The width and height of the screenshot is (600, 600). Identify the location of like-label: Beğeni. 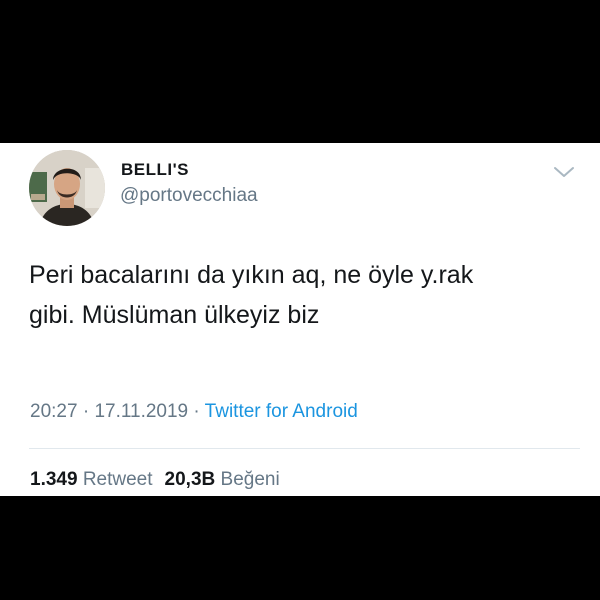
(250, 479).